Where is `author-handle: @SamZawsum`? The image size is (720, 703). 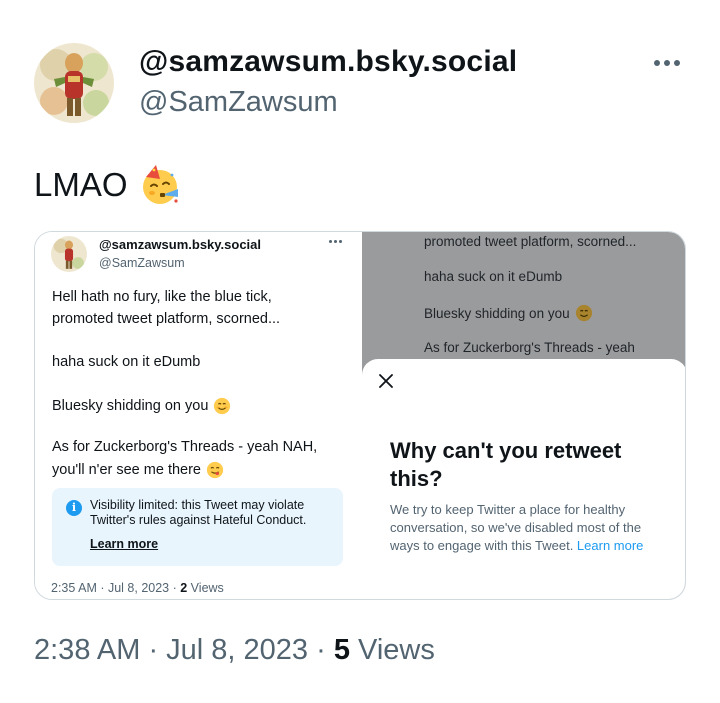 author-handle: @SamZawsum is located at coordinates (238, 102).